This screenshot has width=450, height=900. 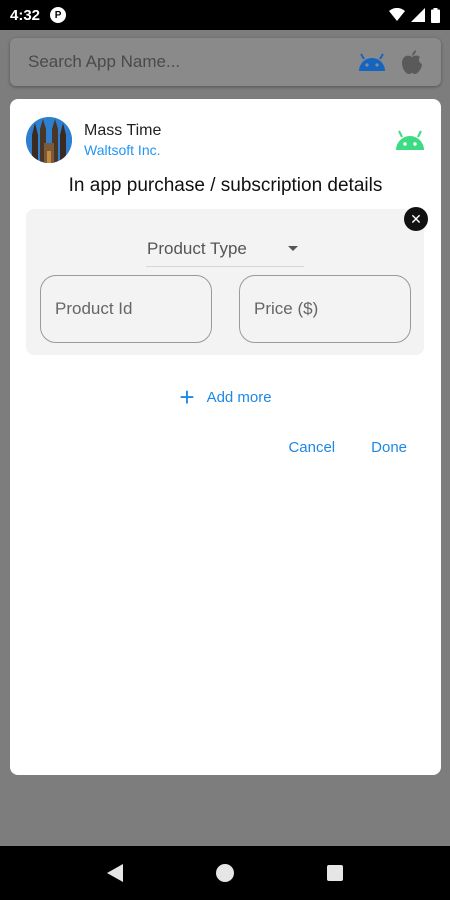 I want to click on plus-icon: +, so click(x=187, y=397).